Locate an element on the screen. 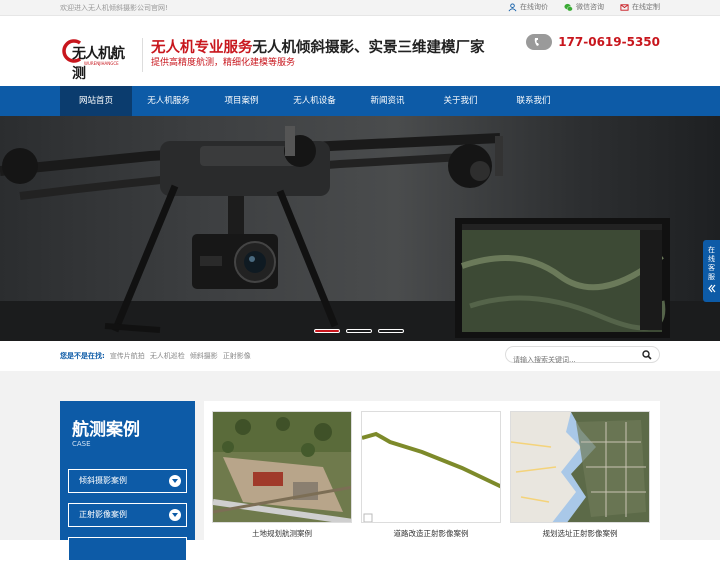 Image resolution: width=720 pixels, height=571 pixels. wechat-consult-link: 微信咨询 is located at coordinates (584, 7).